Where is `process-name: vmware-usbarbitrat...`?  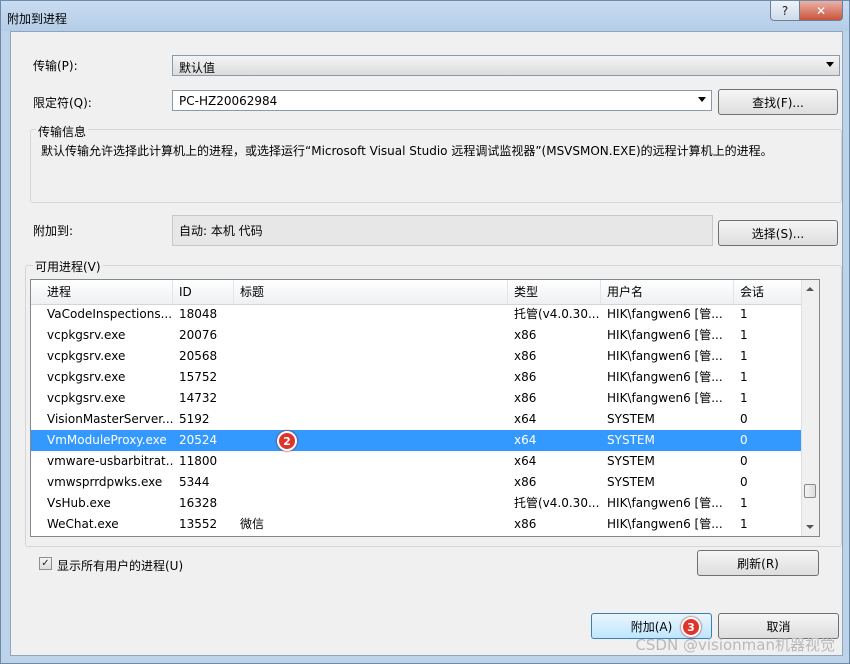
process-name: vmware-usbarbitrat... is located at coordinates (110, 461).